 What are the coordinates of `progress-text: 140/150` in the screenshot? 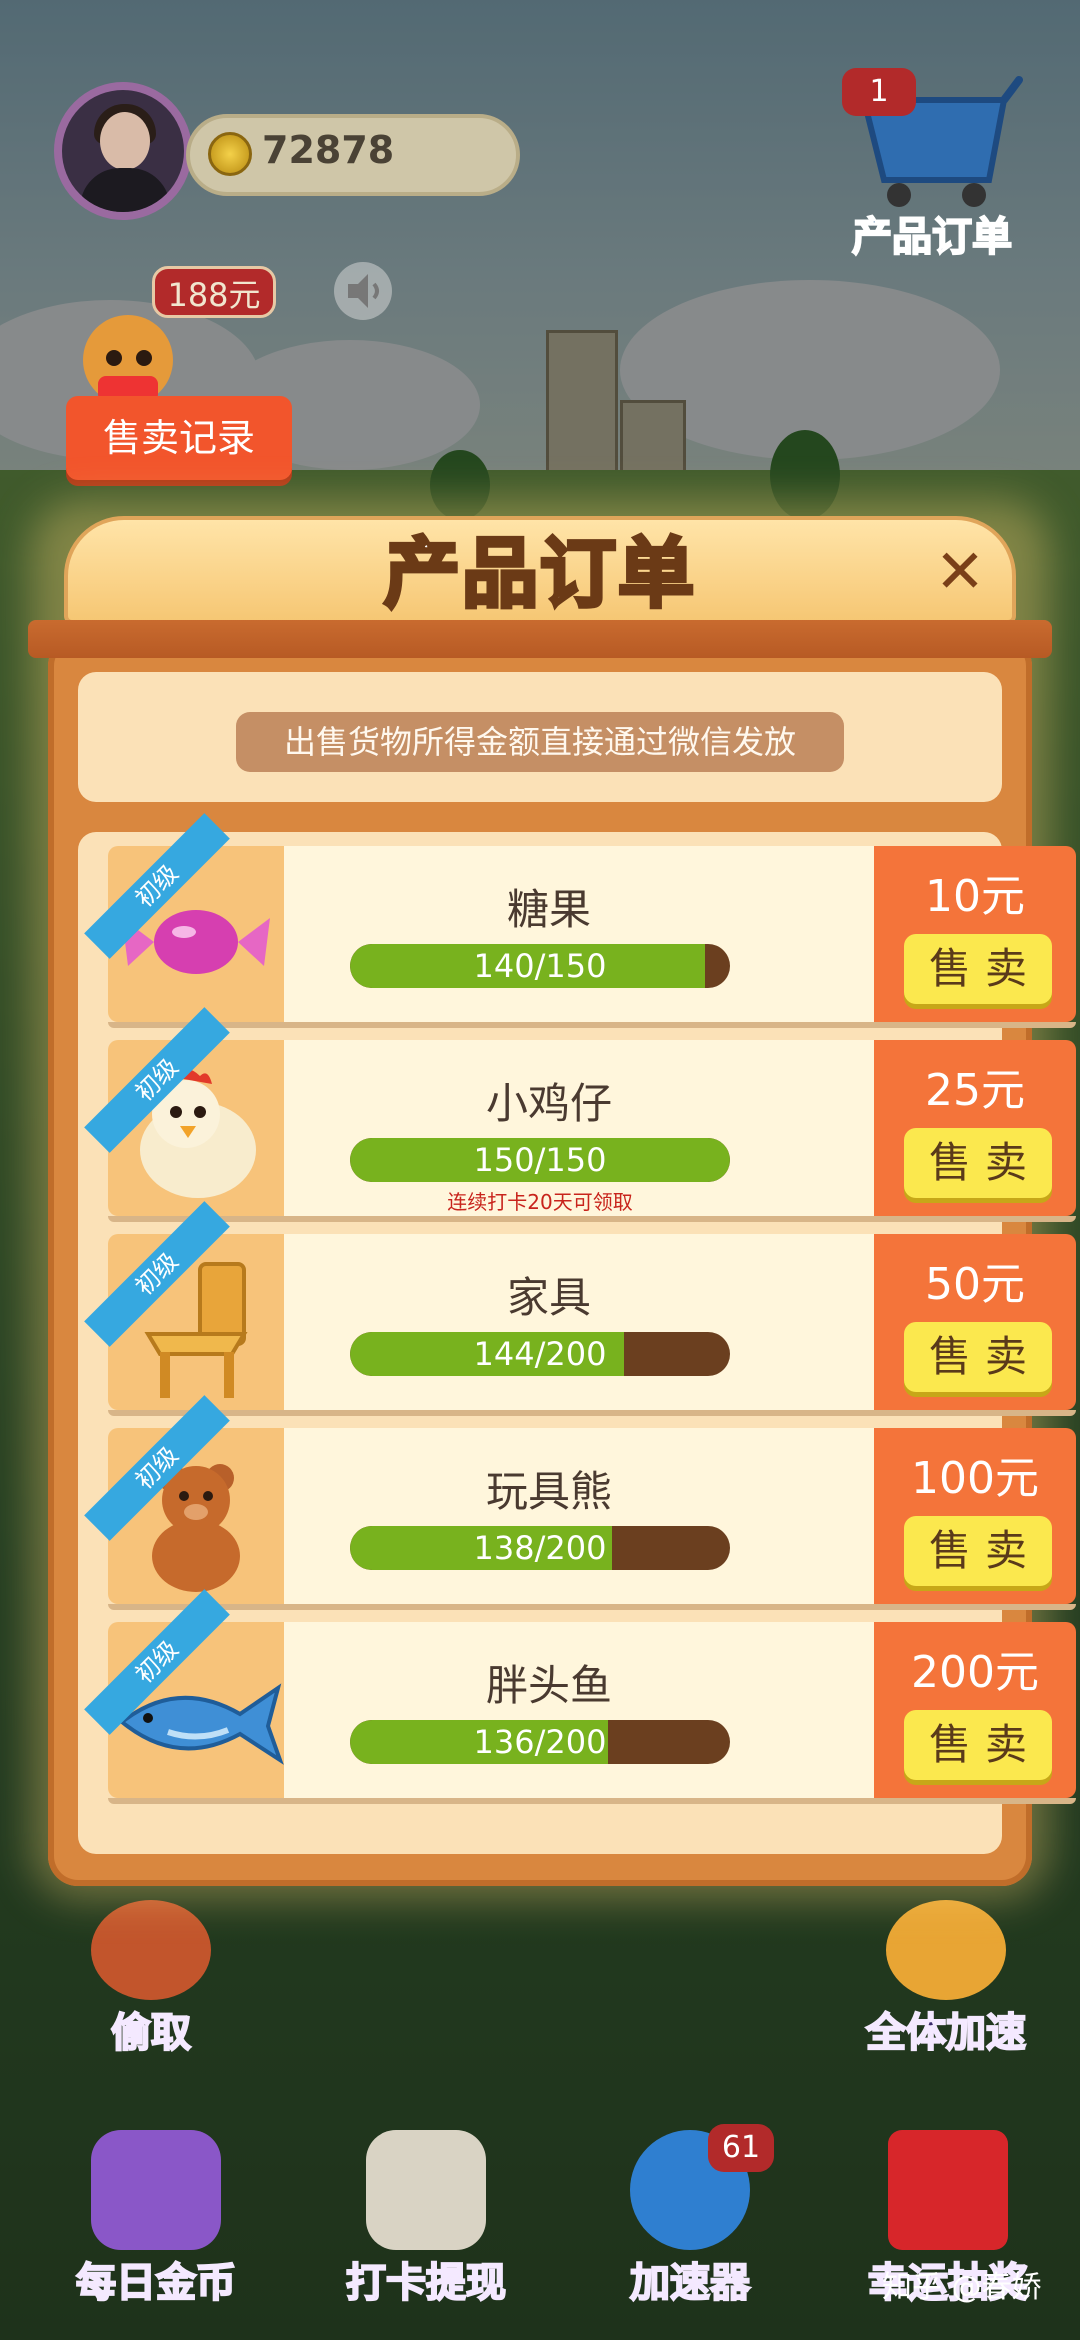 It's located at (540, 966).